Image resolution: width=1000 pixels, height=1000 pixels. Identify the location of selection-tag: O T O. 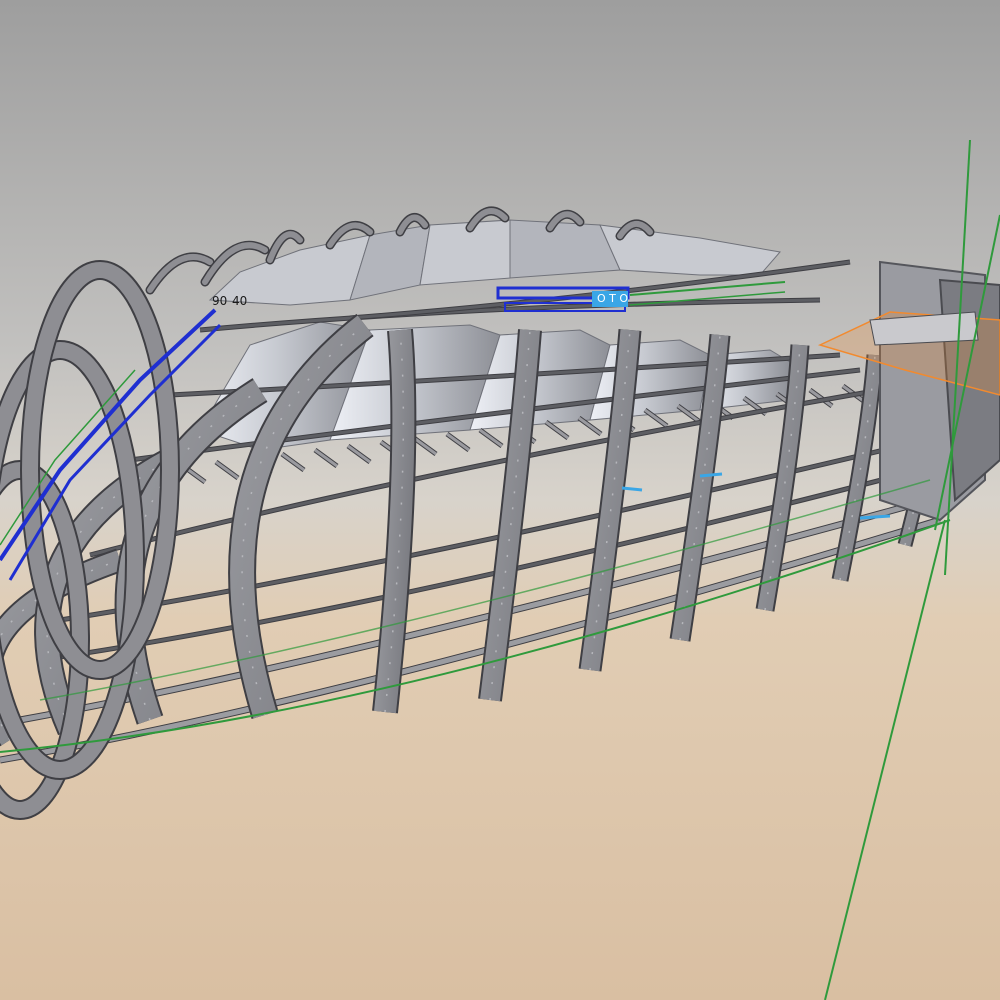
(612, 298).